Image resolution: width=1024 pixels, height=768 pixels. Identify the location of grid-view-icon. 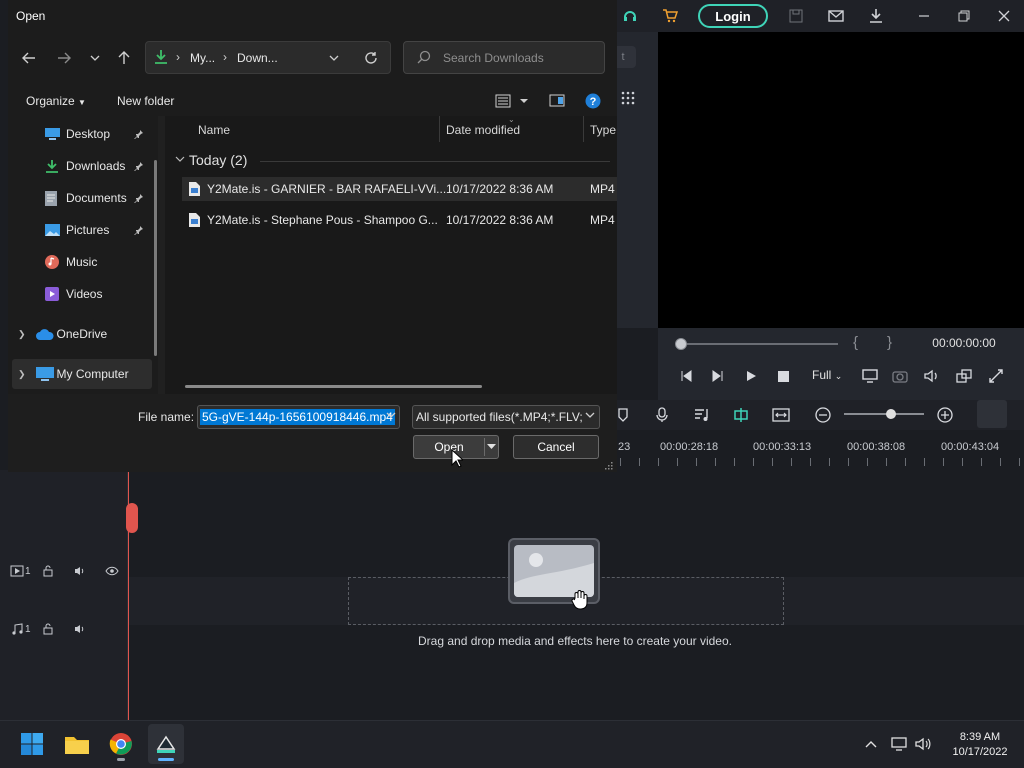
(629, 99).